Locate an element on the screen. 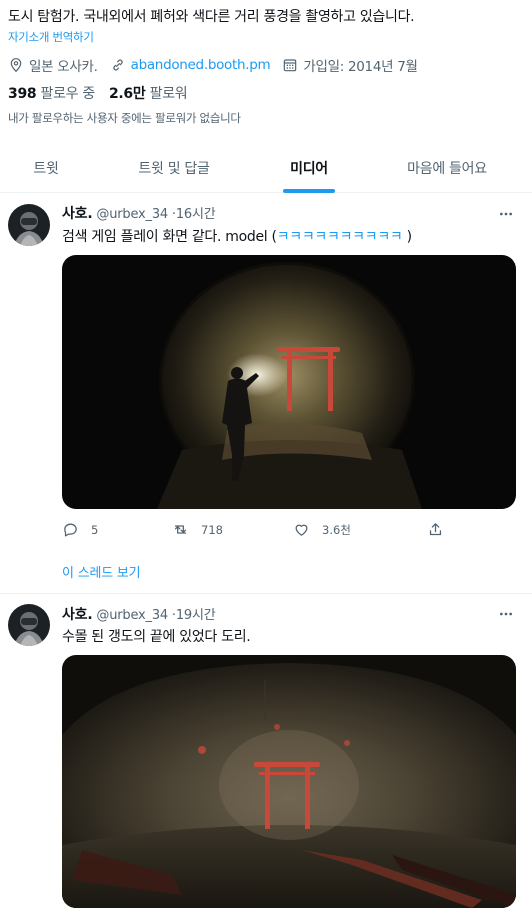 Image resolution: width=532 pixels, height=924 pixels. tab-tweets-replies: 트윗 및 답글 is located at coordinates (174, 167).